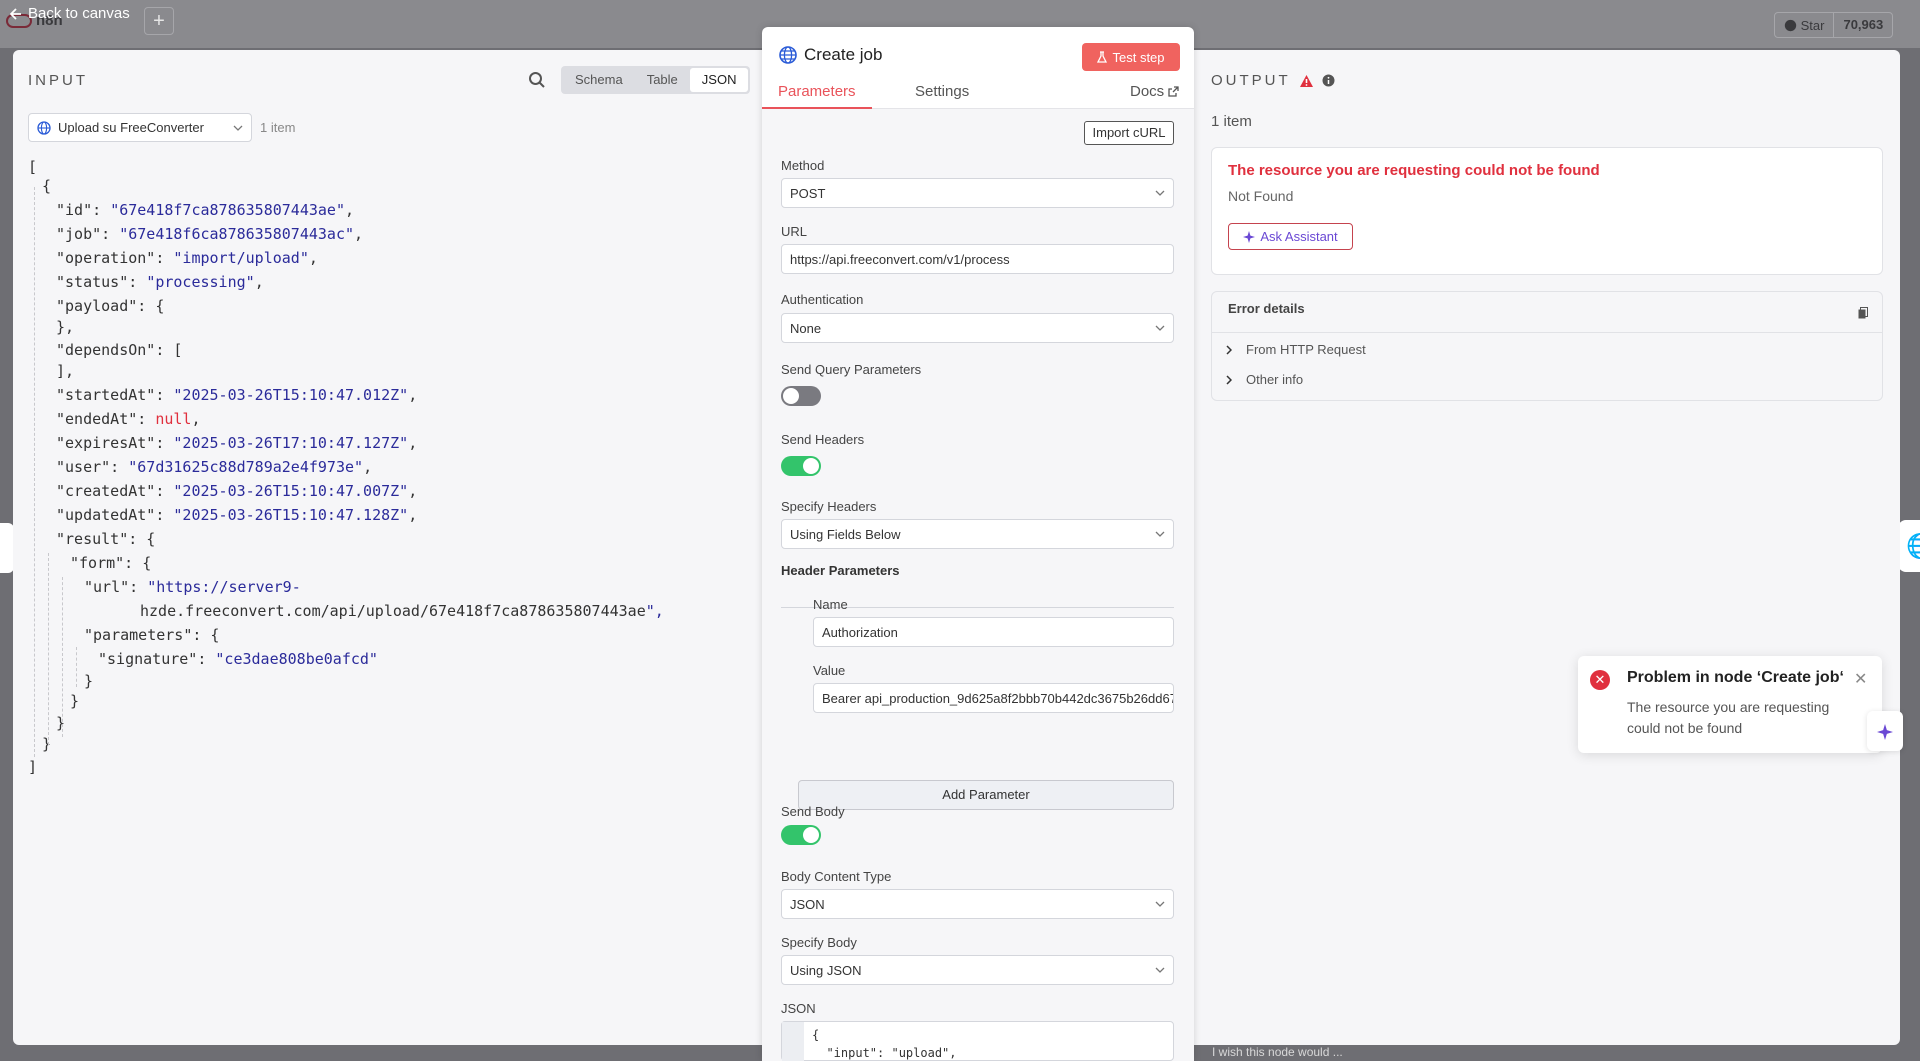 Image resolution: width=1920 pixels, height=1061 pixels. I want to click on warning-icon, so click(1306, 80).